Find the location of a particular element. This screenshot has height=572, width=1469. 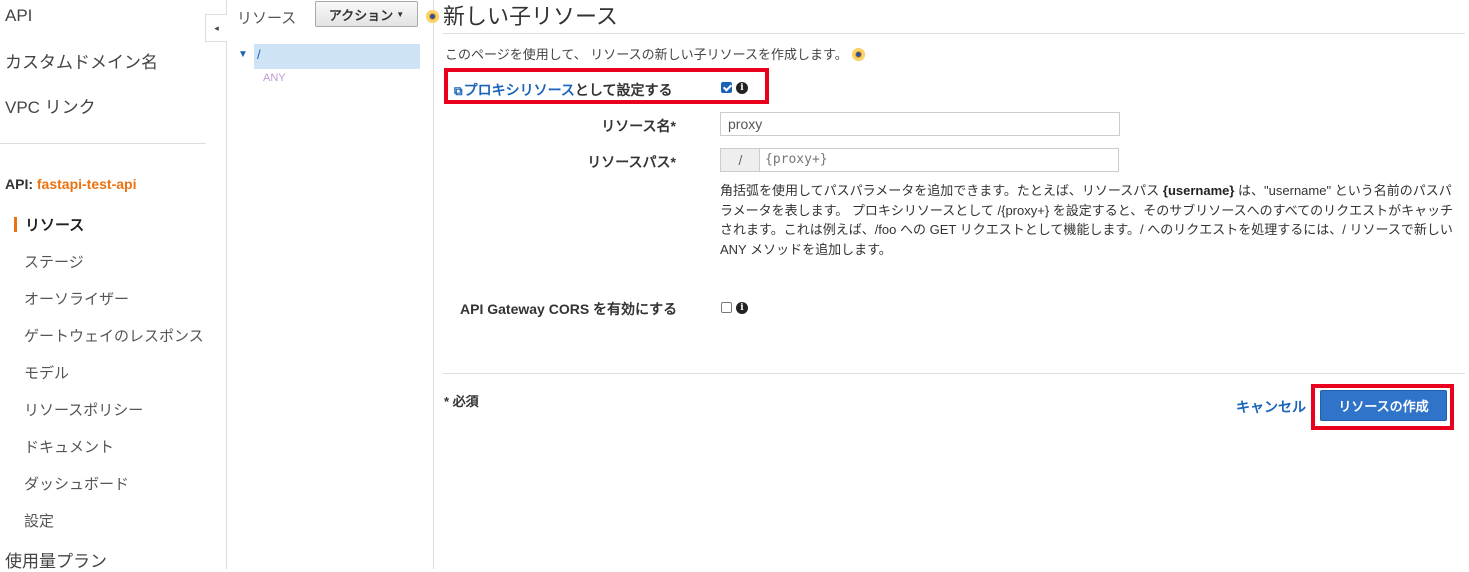

nav-item-resources: リソース is located at coordinates (49, 224).